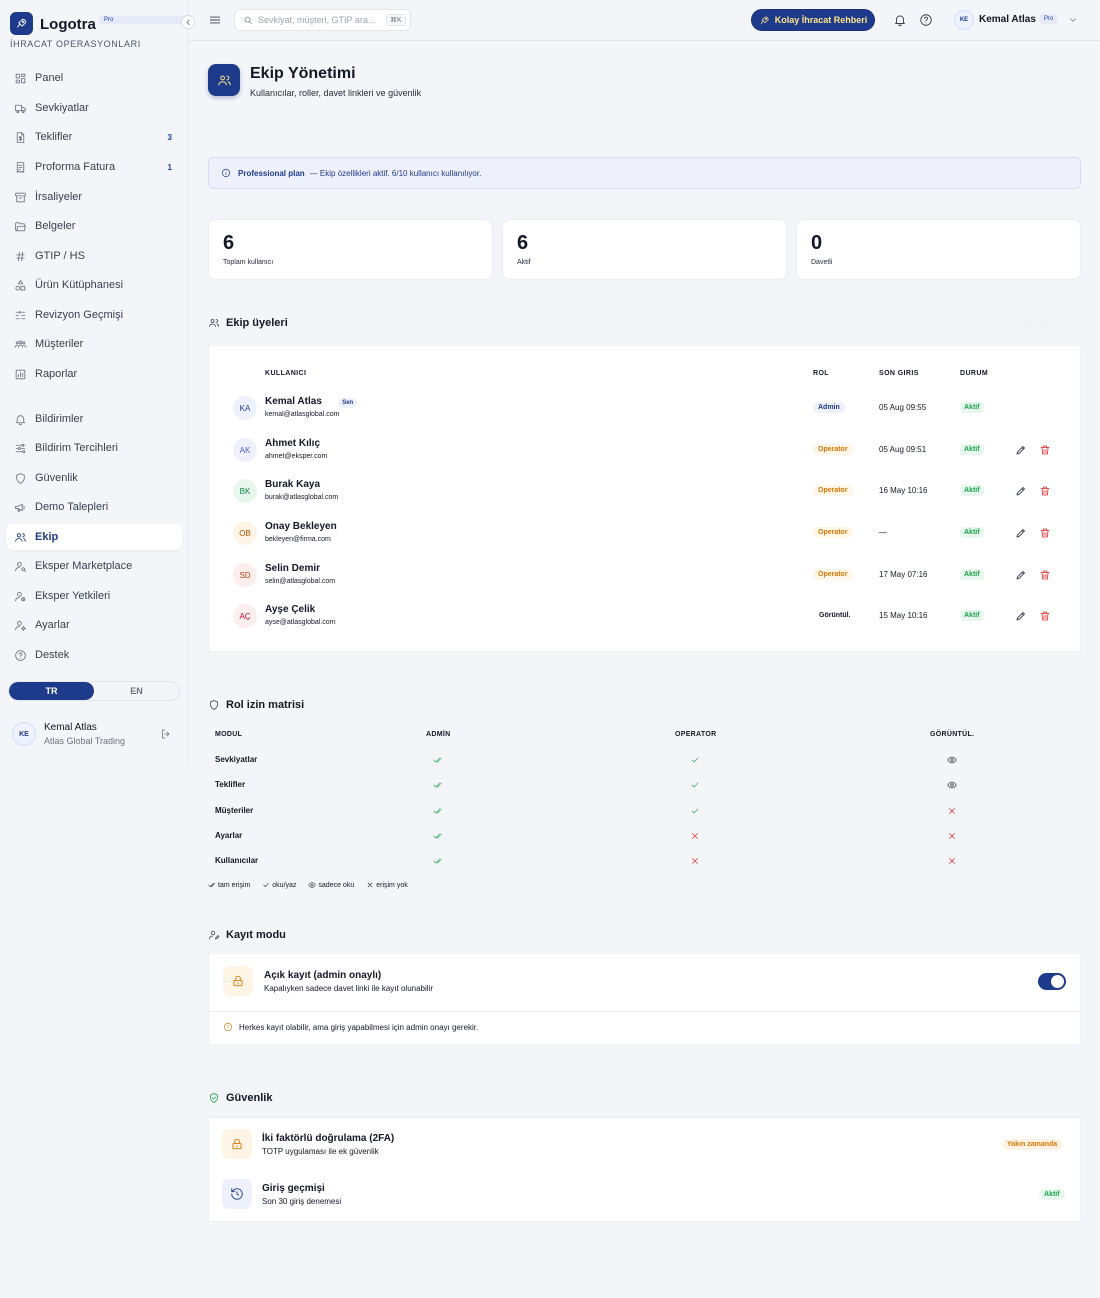 This screenshot has height=1298, width=1100. What do you see at coordinates (94, 566) in the screenshot?
I see `sidebar-item-eksper-marketplace: Eksper Marketplace` at bounding box center [94, 566].